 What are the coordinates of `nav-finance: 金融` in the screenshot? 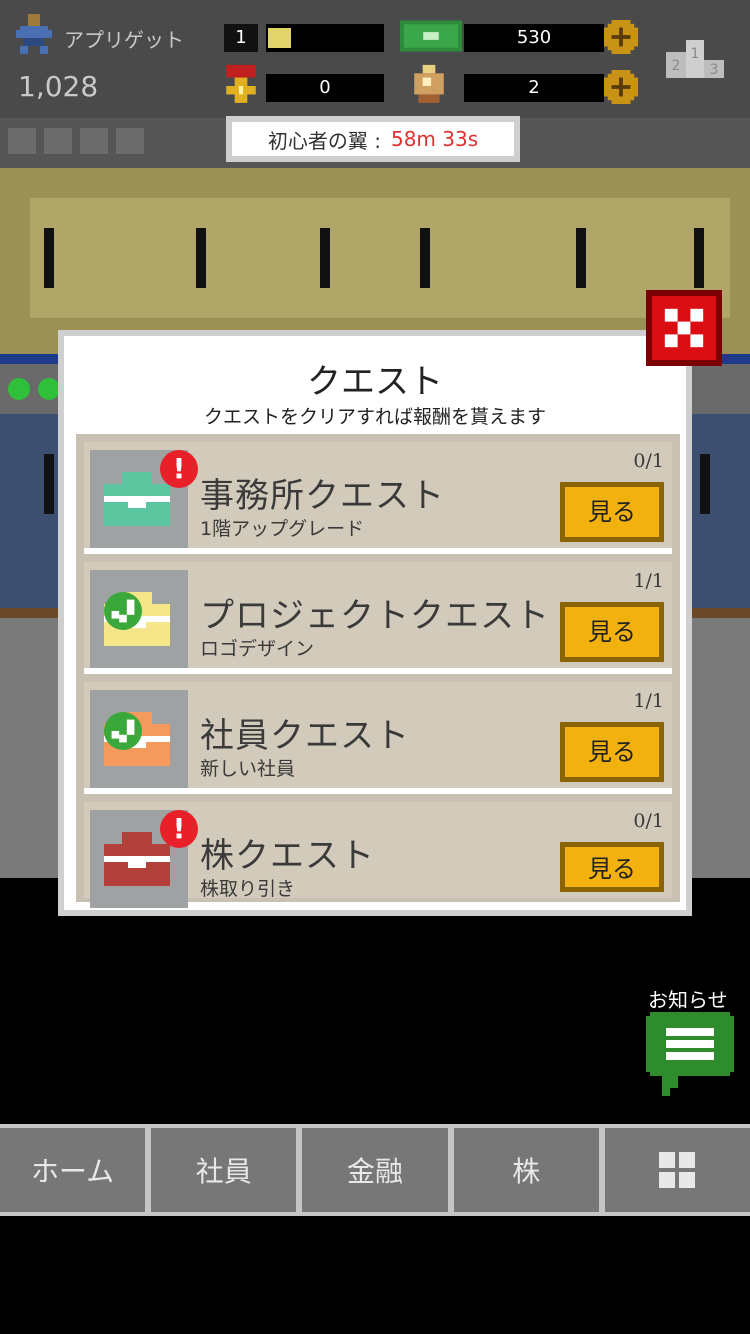 It's located at (375, 1170).